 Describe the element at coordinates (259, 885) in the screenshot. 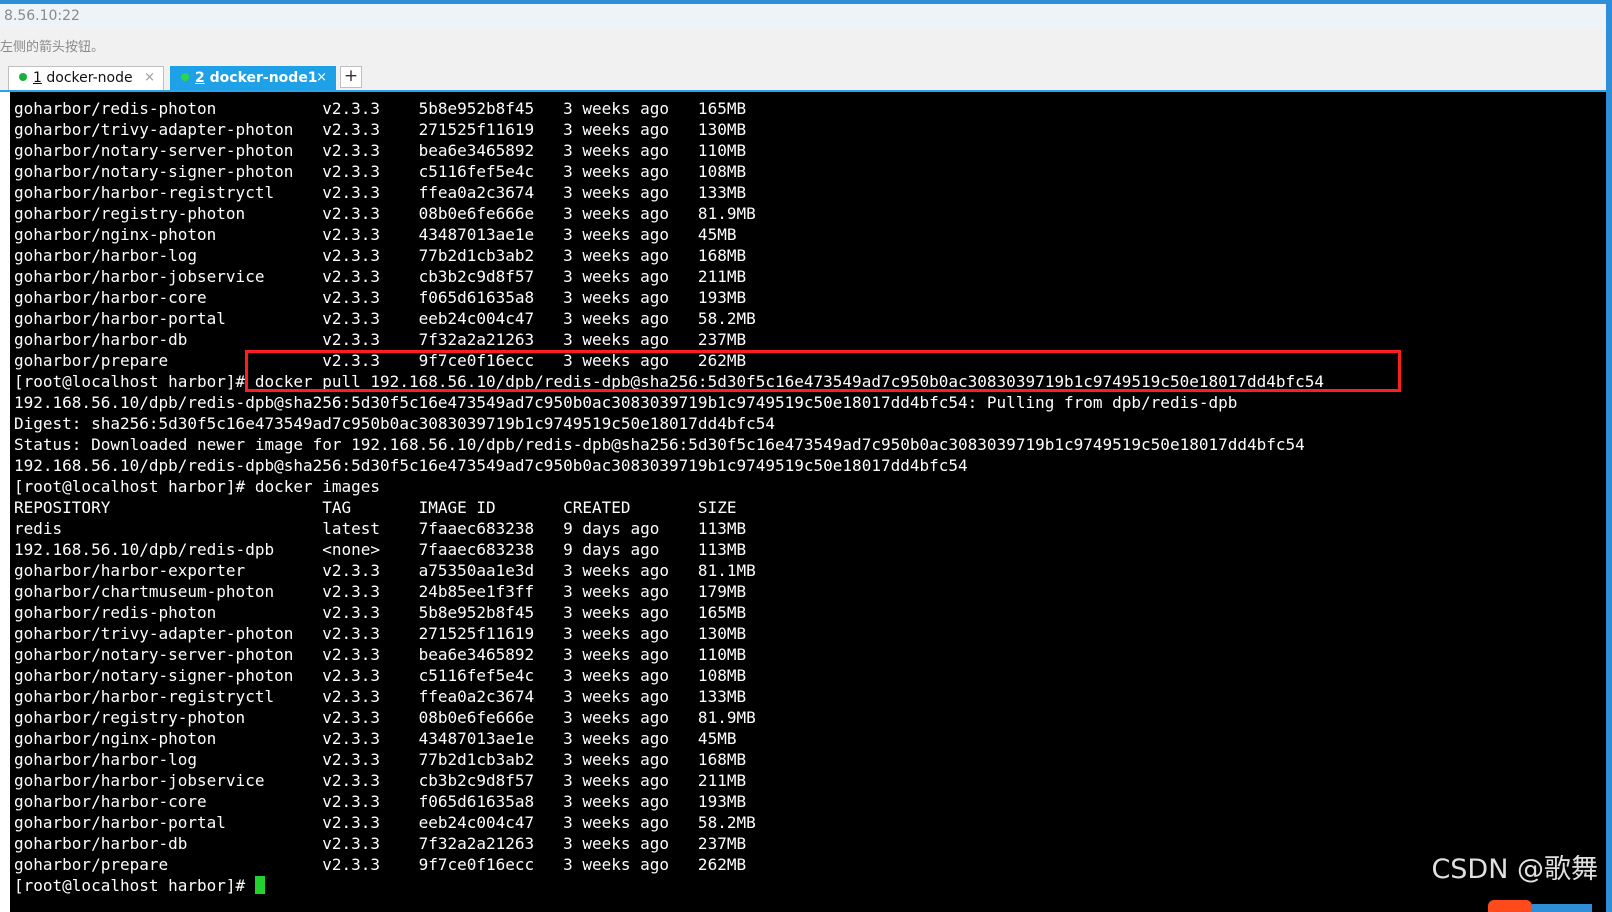

I see `text-cursor` at that location.